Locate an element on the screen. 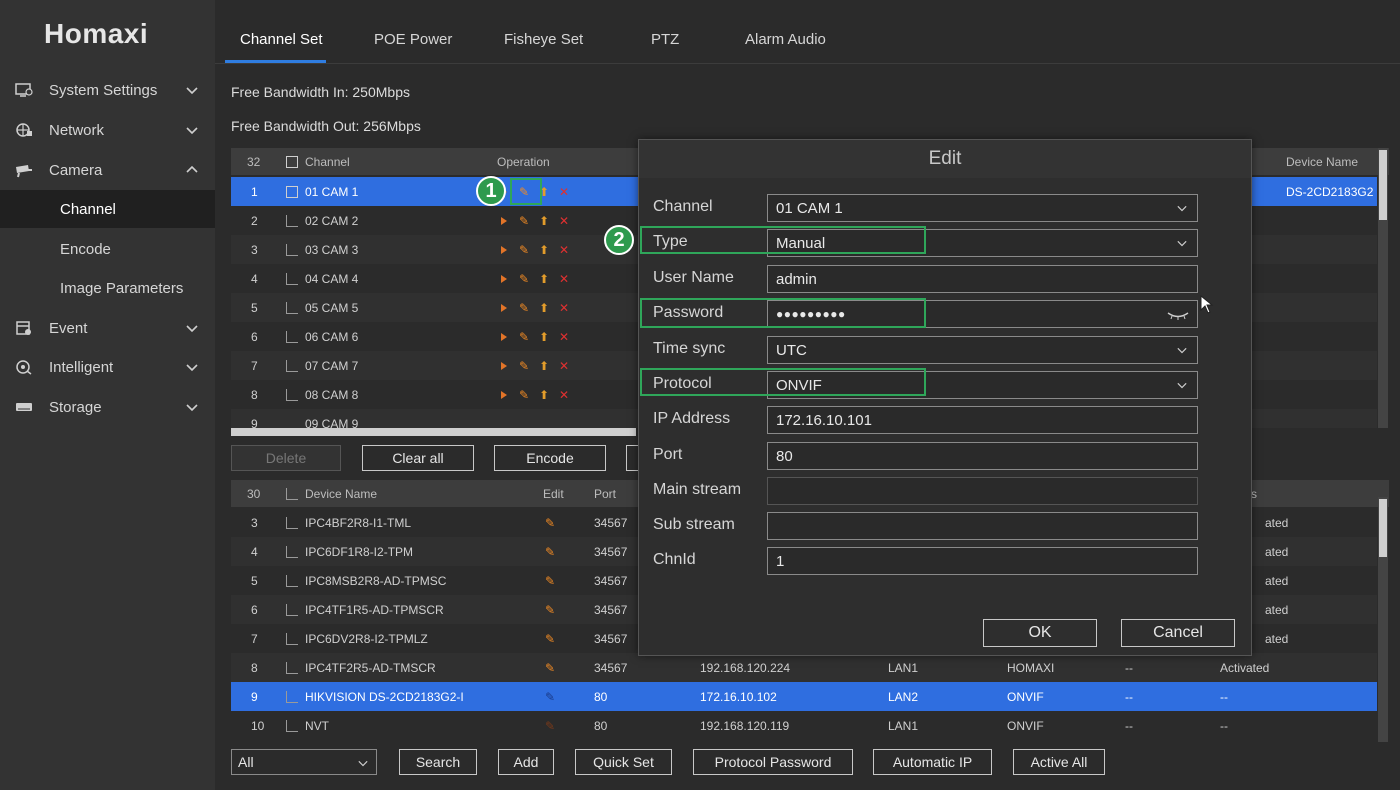 Image resolution: width=1400 pixels, height=790 pixels. sidebar-item-intelligent: Intelligent is located at coordinates (107, 367).